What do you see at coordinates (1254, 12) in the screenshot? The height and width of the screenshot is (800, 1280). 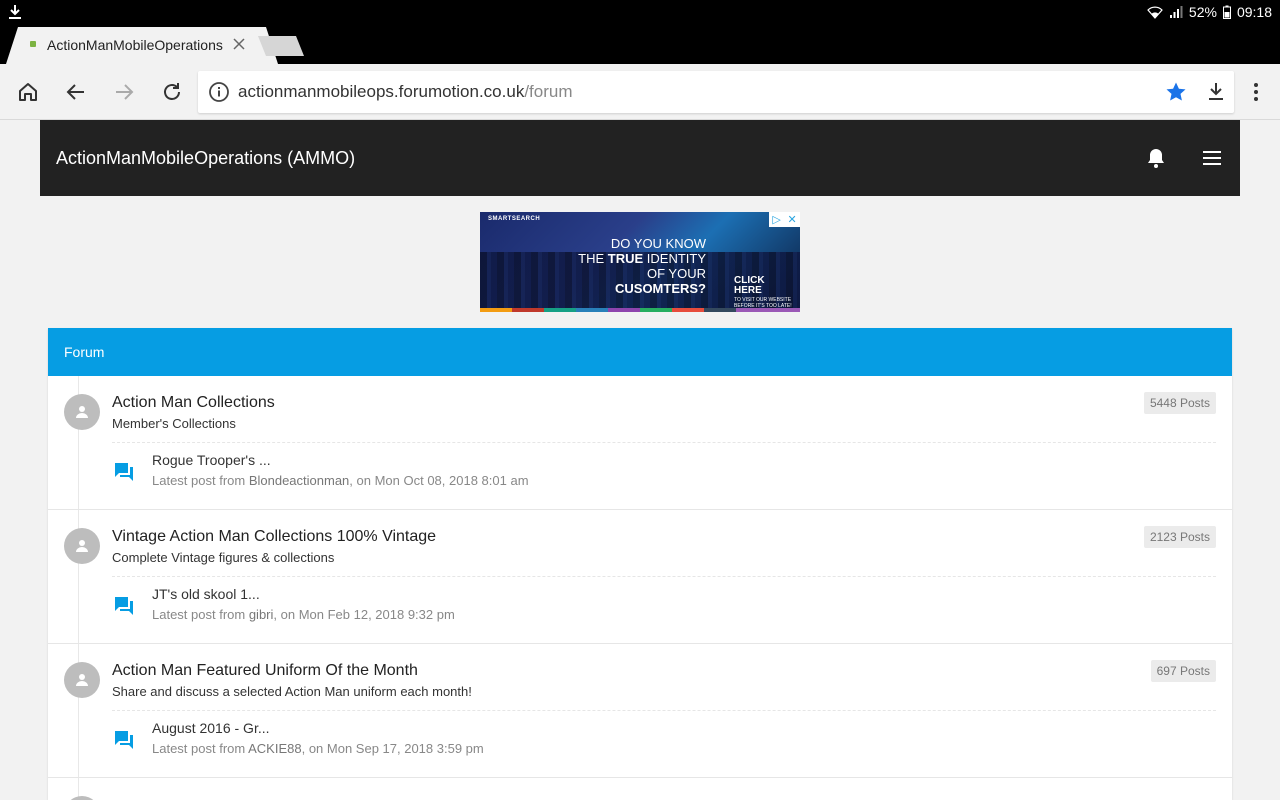 I see `clock: 09:18` at bounding box center [1254, 12].